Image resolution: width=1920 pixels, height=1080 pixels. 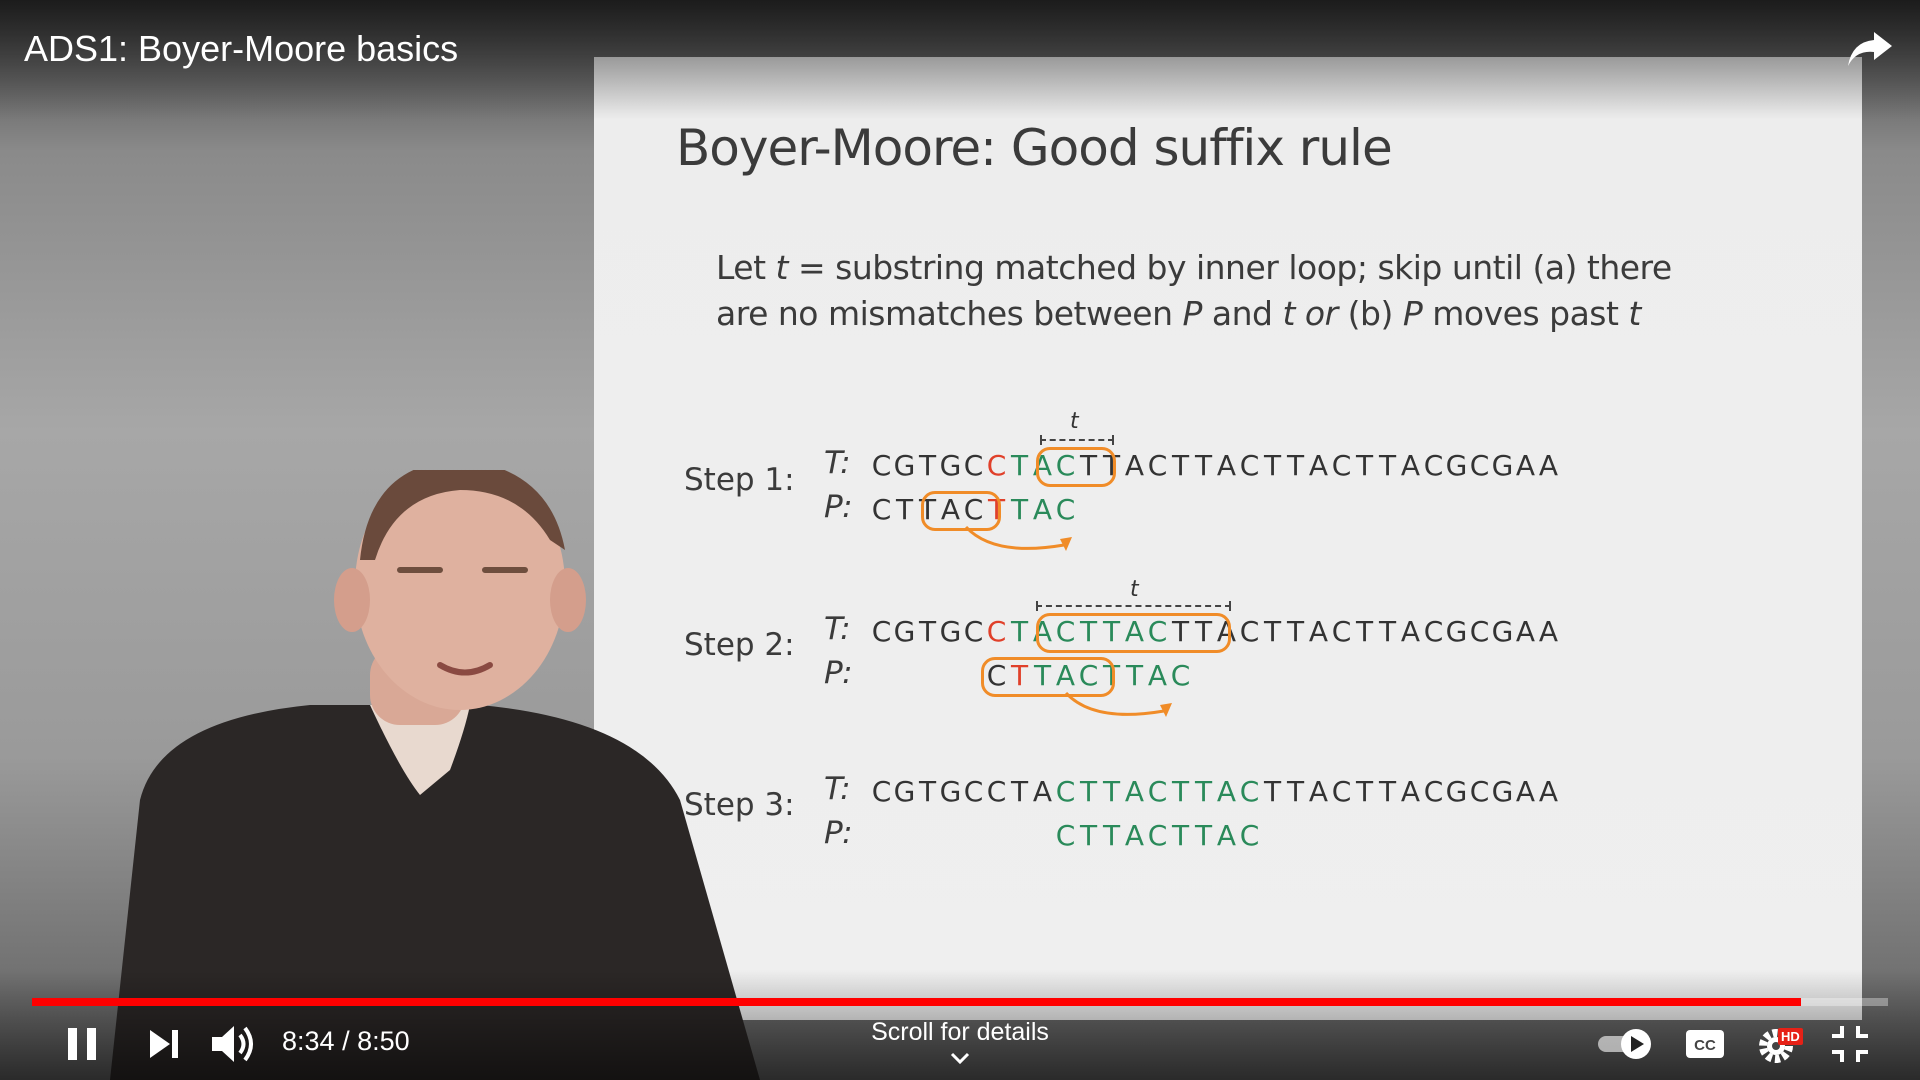 I want to click on step-1-shift-arrow, so click(x=1018, y=538).